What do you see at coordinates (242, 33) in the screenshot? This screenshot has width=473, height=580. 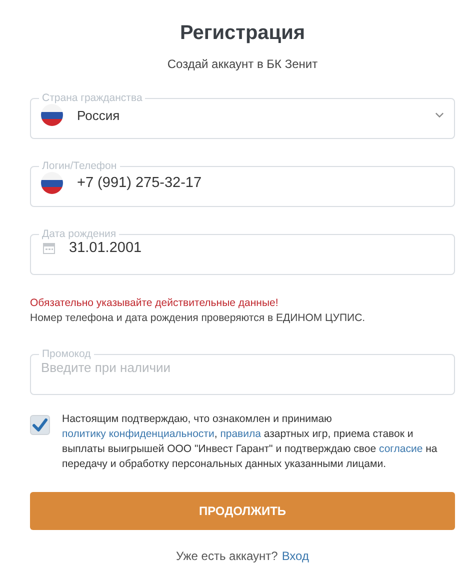 I see `page-title: Регистрация` at bounding box center [242, 33].